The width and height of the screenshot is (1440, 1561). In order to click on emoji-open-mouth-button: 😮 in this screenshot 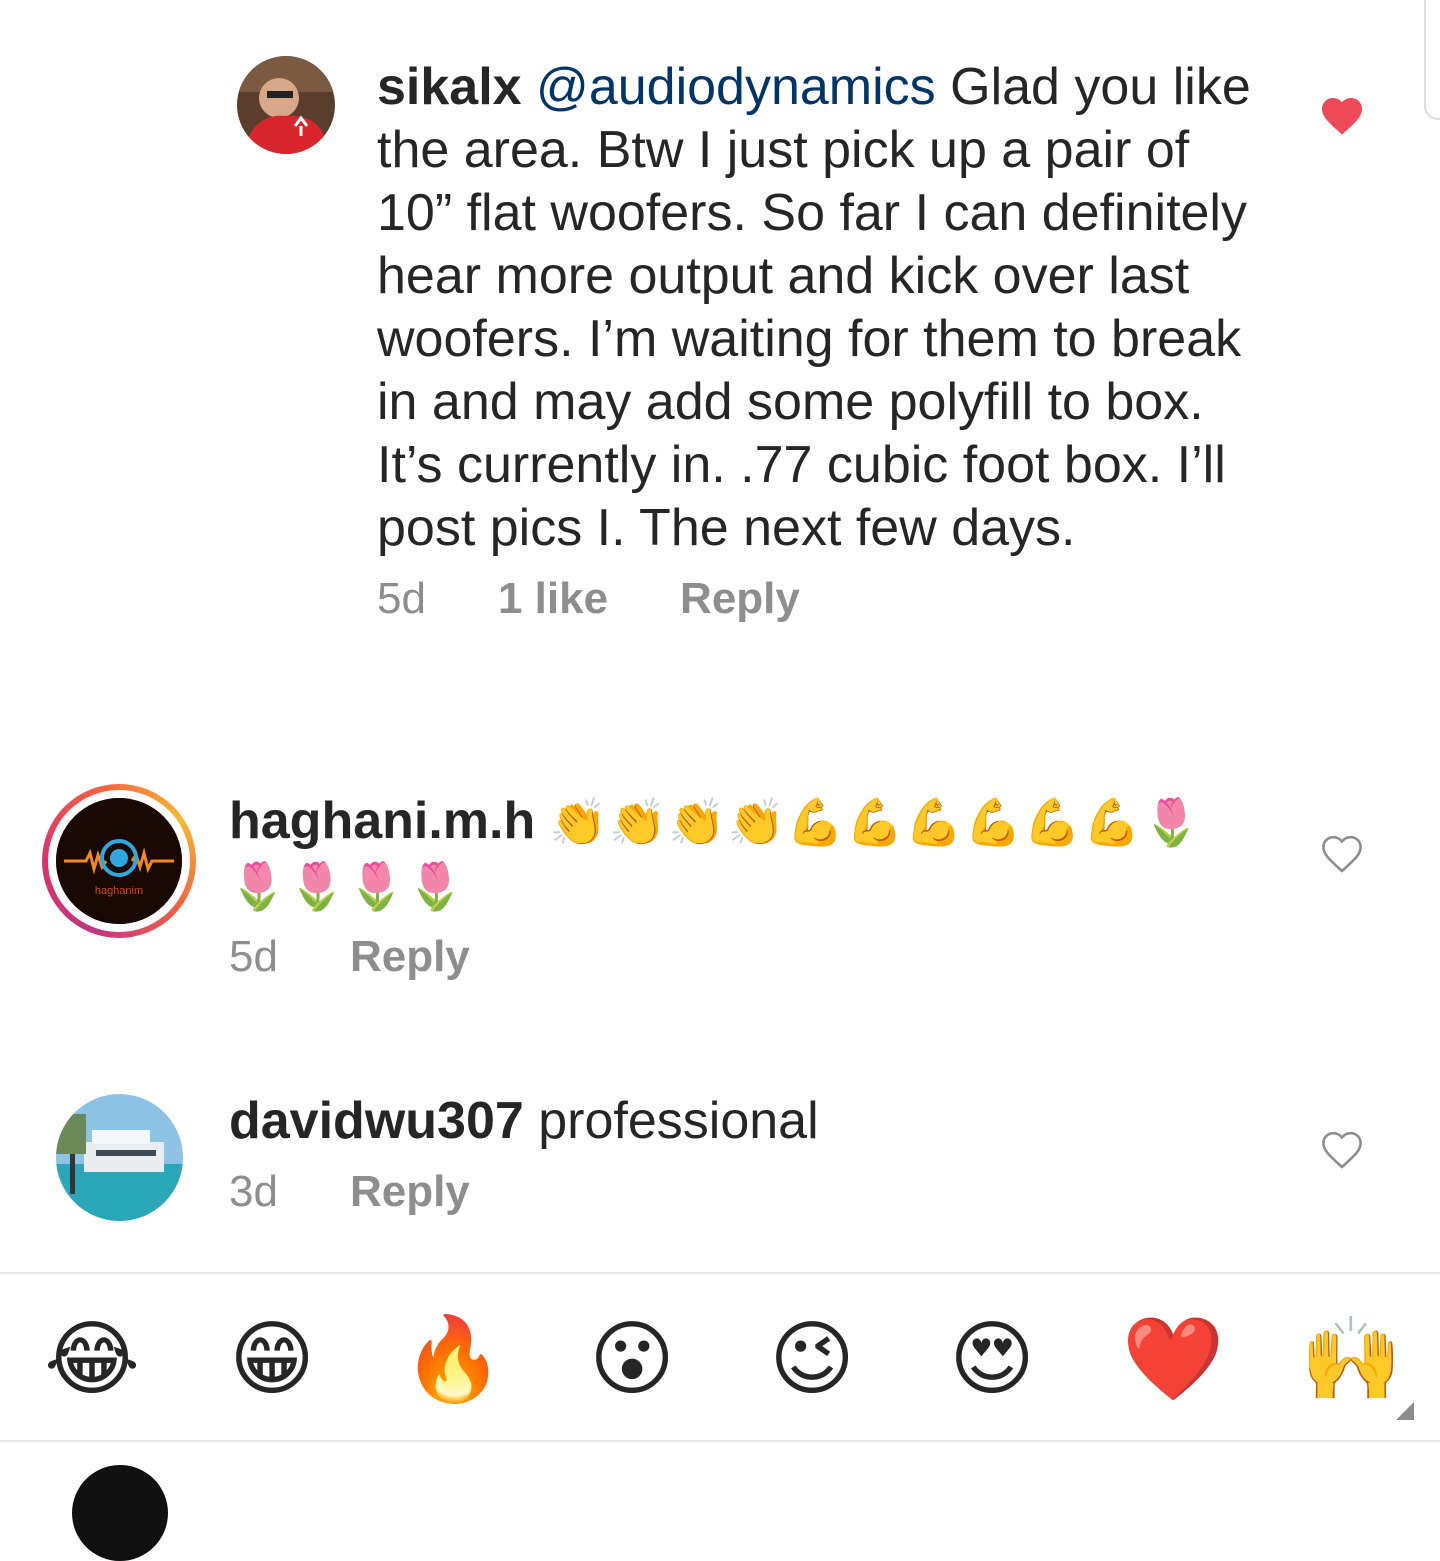, I will do `click(632, 1360)`.